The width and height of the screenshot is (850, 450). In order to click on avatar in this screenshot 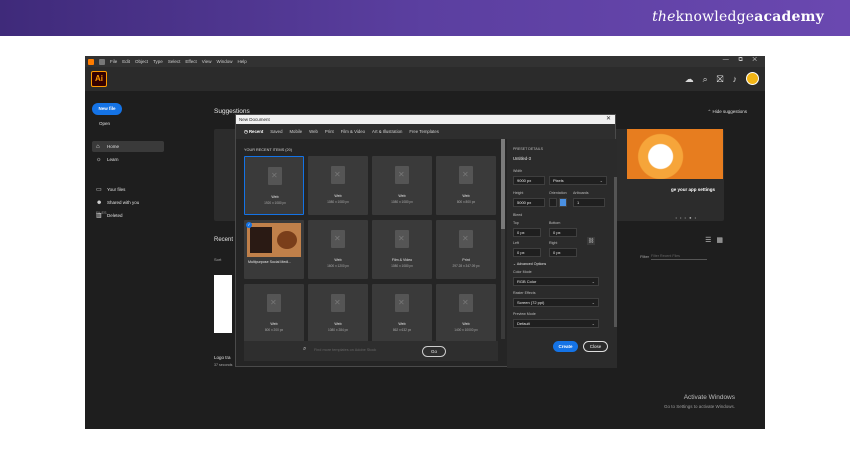, I will do `click(752, 78)`.